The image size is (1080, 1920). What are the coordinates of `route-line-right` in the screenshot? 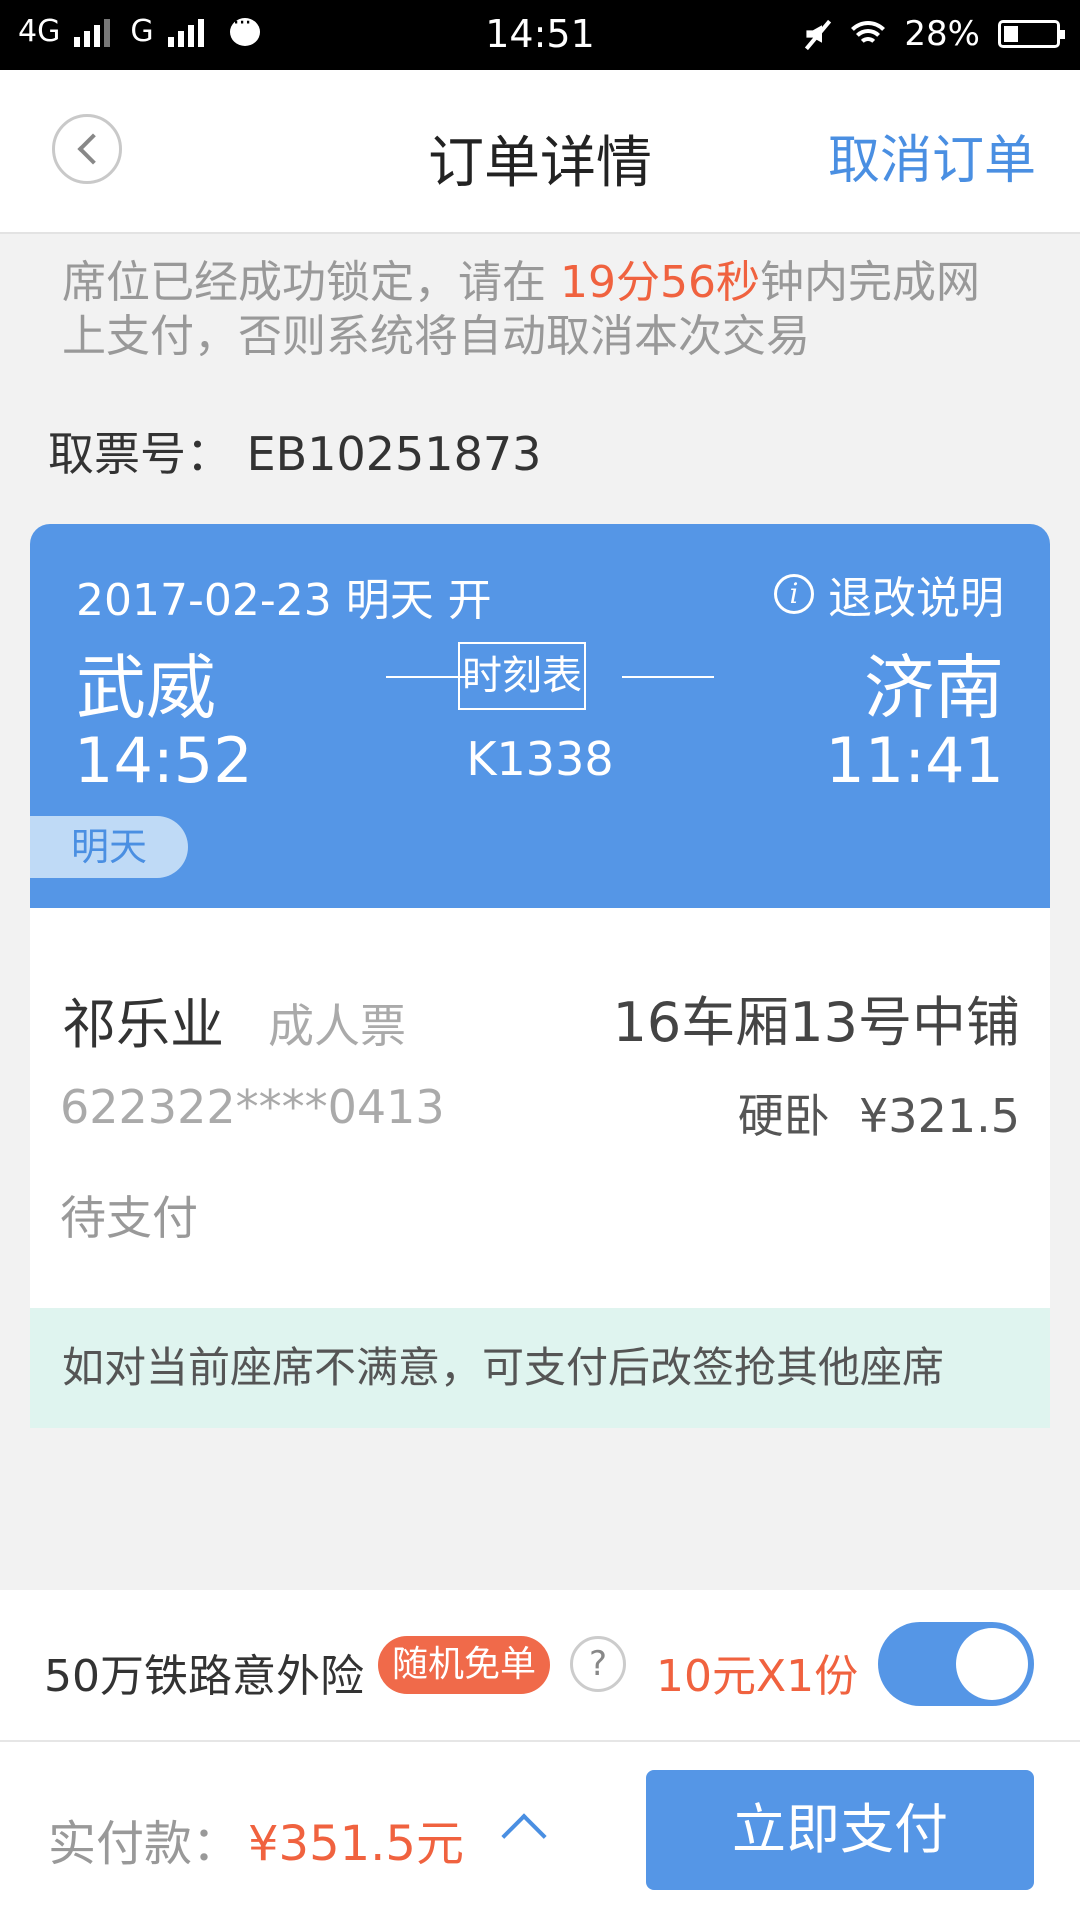 It's located at (668, 677).